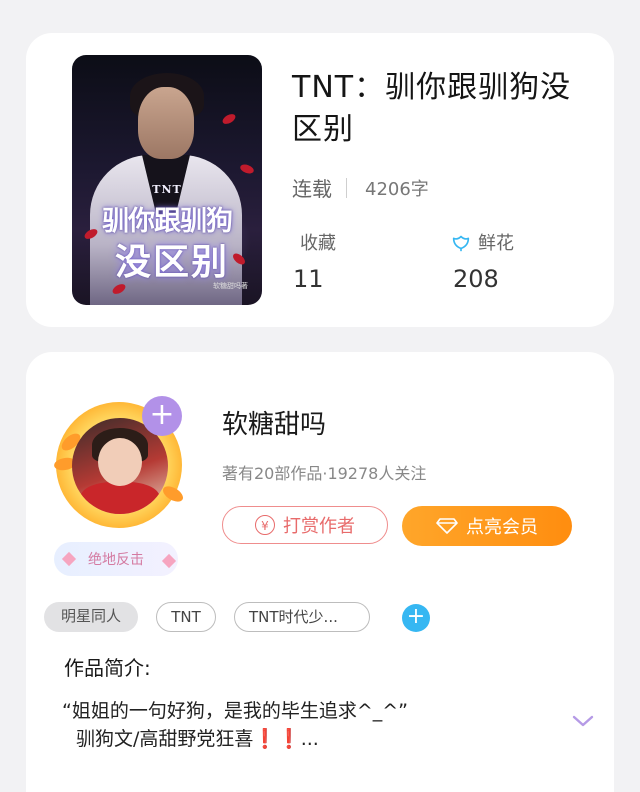  What do you see at coordinates (171, 262) in the screenshot?
I see `cover-title-line2: 没区别` at bounding box center [171, 262].